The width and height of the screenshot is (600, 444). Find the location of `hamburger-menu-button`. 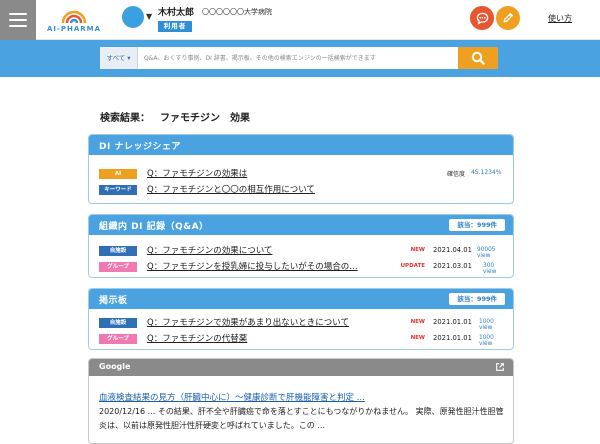

hamburger-menu-button is located at coordinates (18, 20).